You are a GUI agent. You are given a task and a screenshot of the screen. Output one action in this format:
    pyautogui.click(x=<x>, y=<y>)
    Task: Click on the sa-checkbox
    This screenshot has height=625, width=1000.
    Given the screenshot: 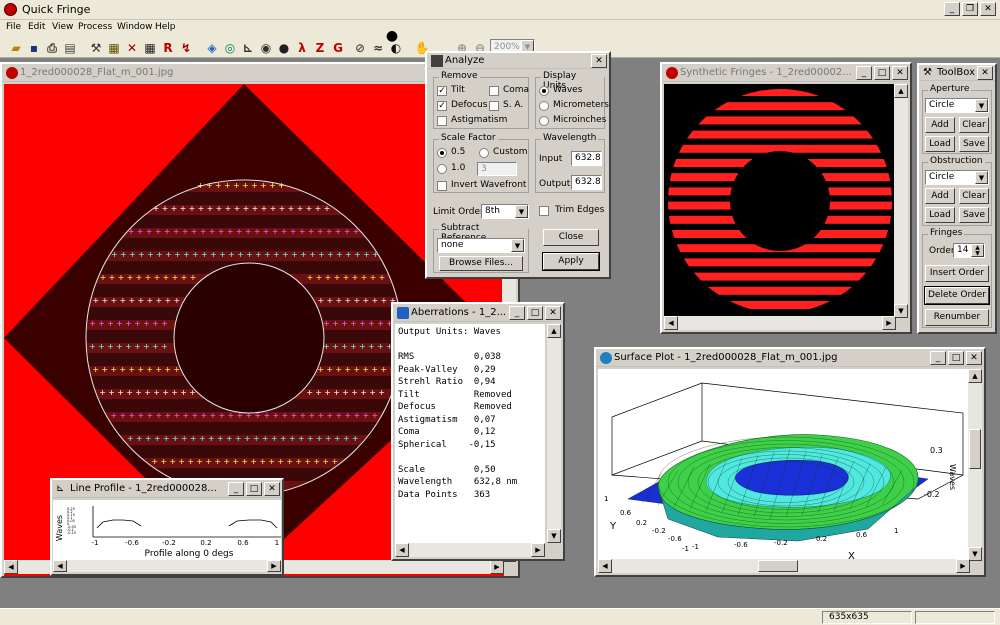 What is the action you would take?
    pyautogui.click(x=494, y=106)
    